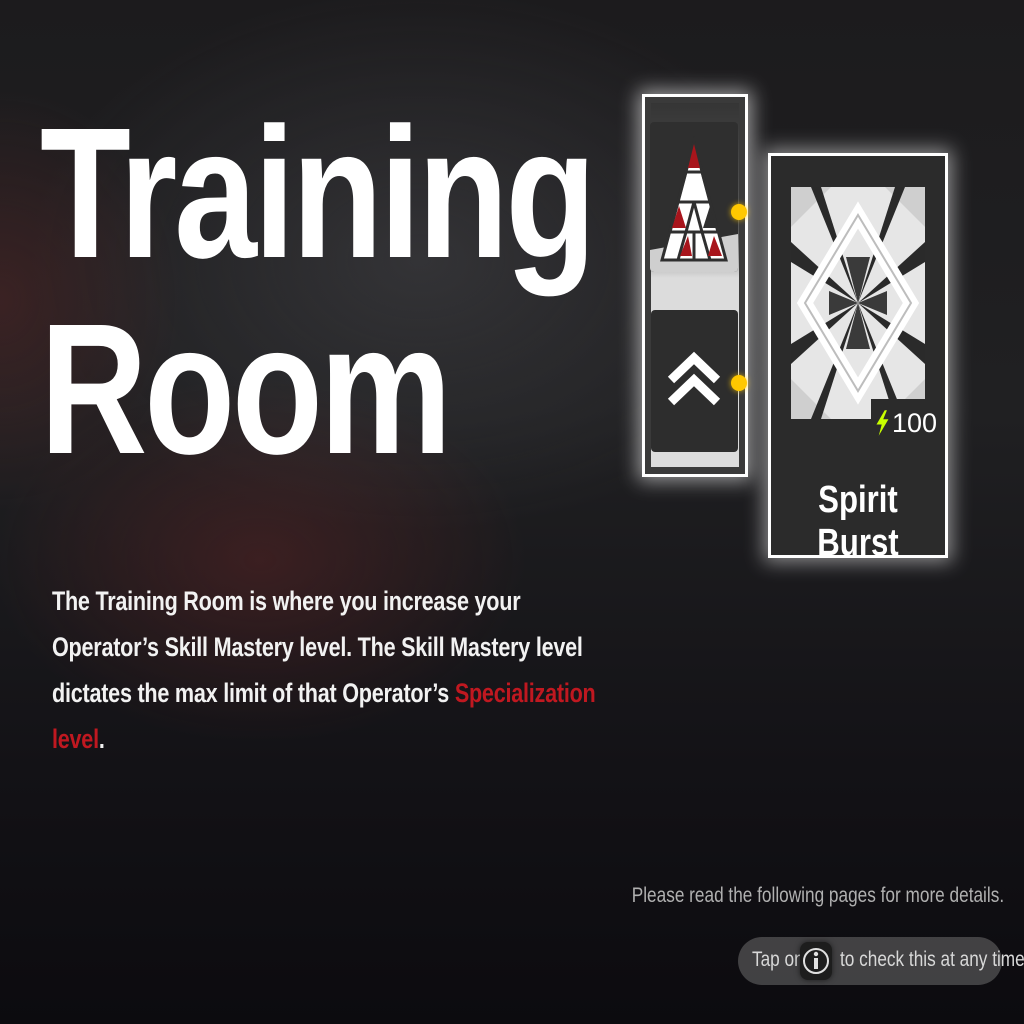 This screenshot has height=1024, width=1024. I want to click on tap-after-label: to check this at any time, so click(932, 959).